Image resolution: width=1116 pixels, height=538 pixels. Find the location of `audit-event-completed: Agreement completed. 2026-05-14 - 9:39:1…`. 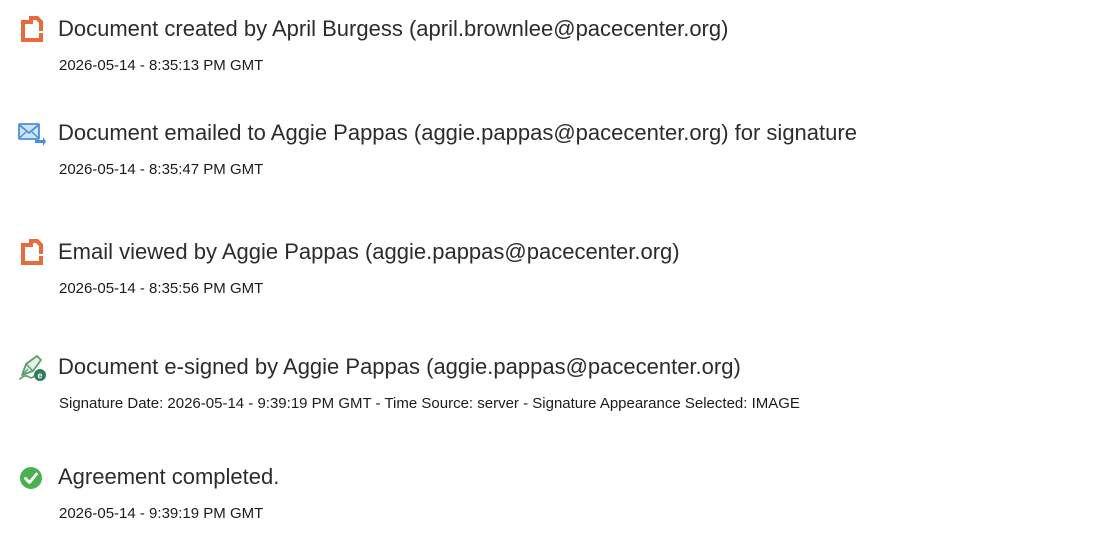

audit-event-completed: Agreement completed. 2026-05-14 - 9:39:1… is located at coordinates (558, 498).